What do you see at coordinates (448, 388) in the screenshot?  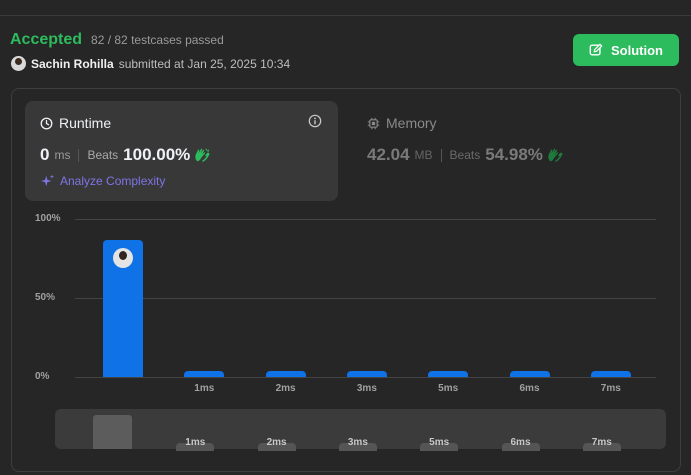 I see `x-tick-label: 5ms` at bounding box center [448, 388].